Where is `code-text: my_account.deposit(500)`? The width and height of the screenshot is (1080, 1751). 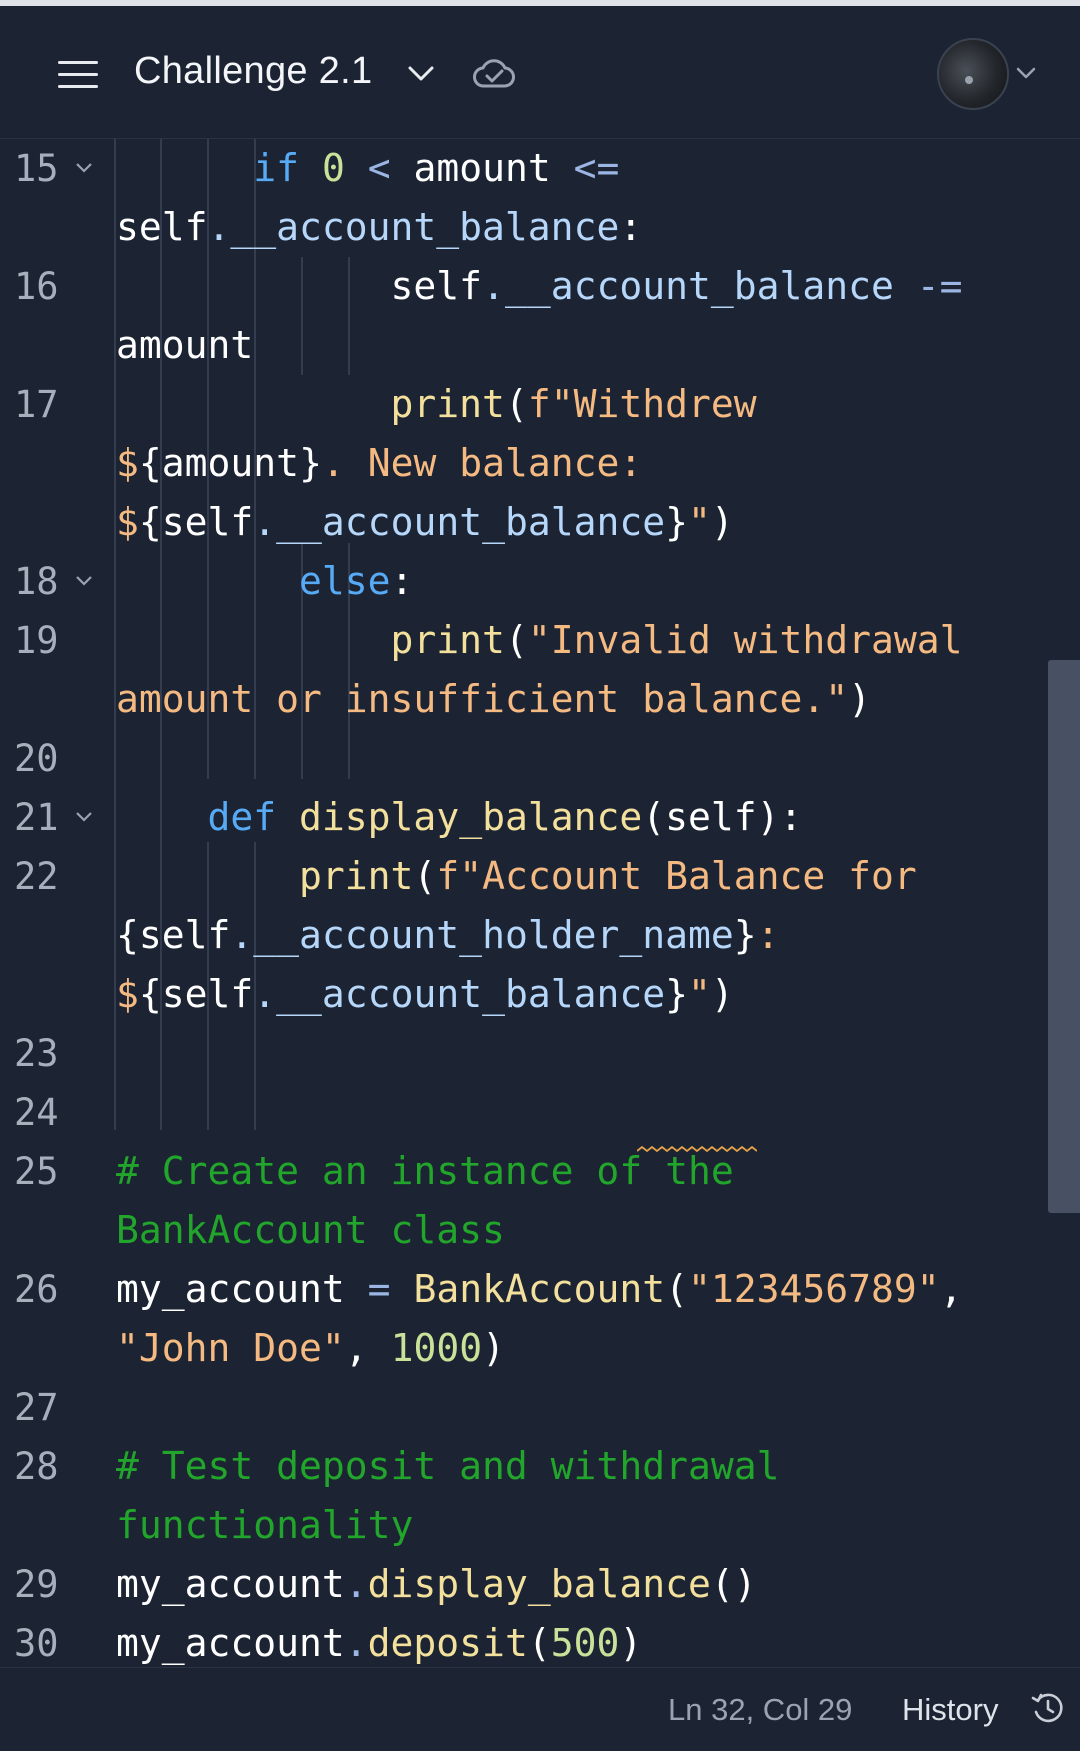 code-text: my_account.deposit(500) is located at coordinates (379, 1643).